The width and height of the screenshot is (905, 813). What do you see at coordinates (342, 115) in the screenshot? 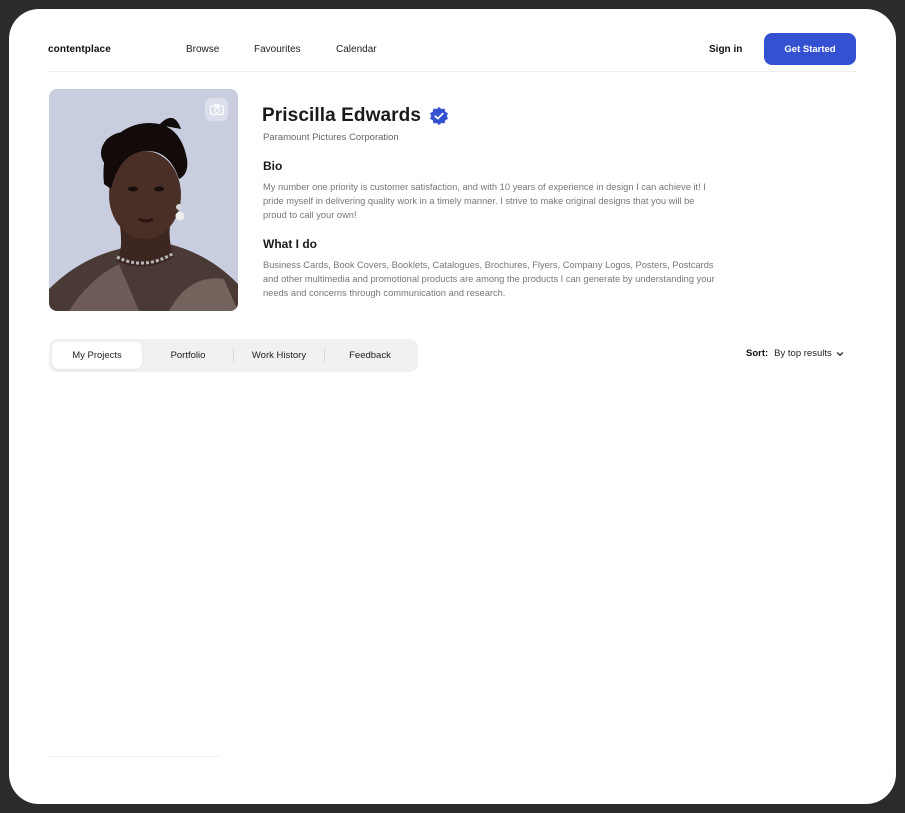
I see `profile-name: Priscilla Edwards` at bounding box center [342, 115].